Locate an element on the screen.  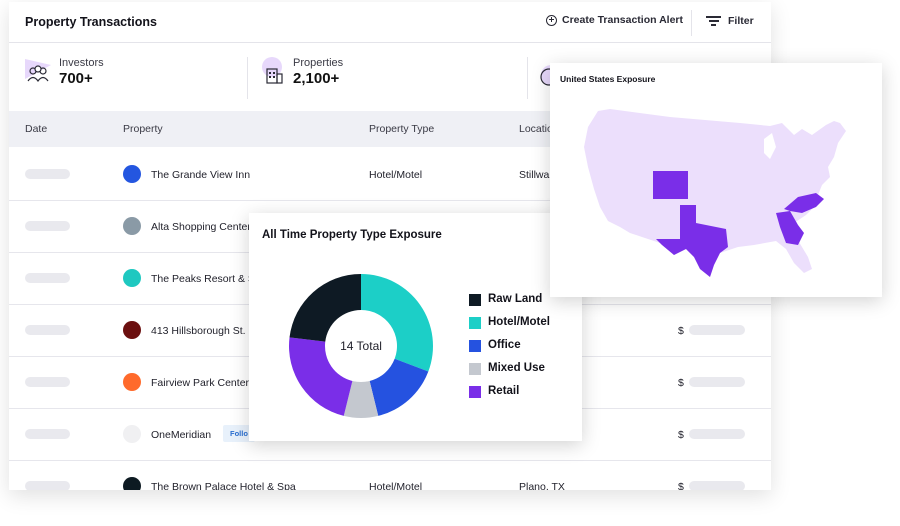
column-header-property-type: Property Type is located at coordinates (401, 129).